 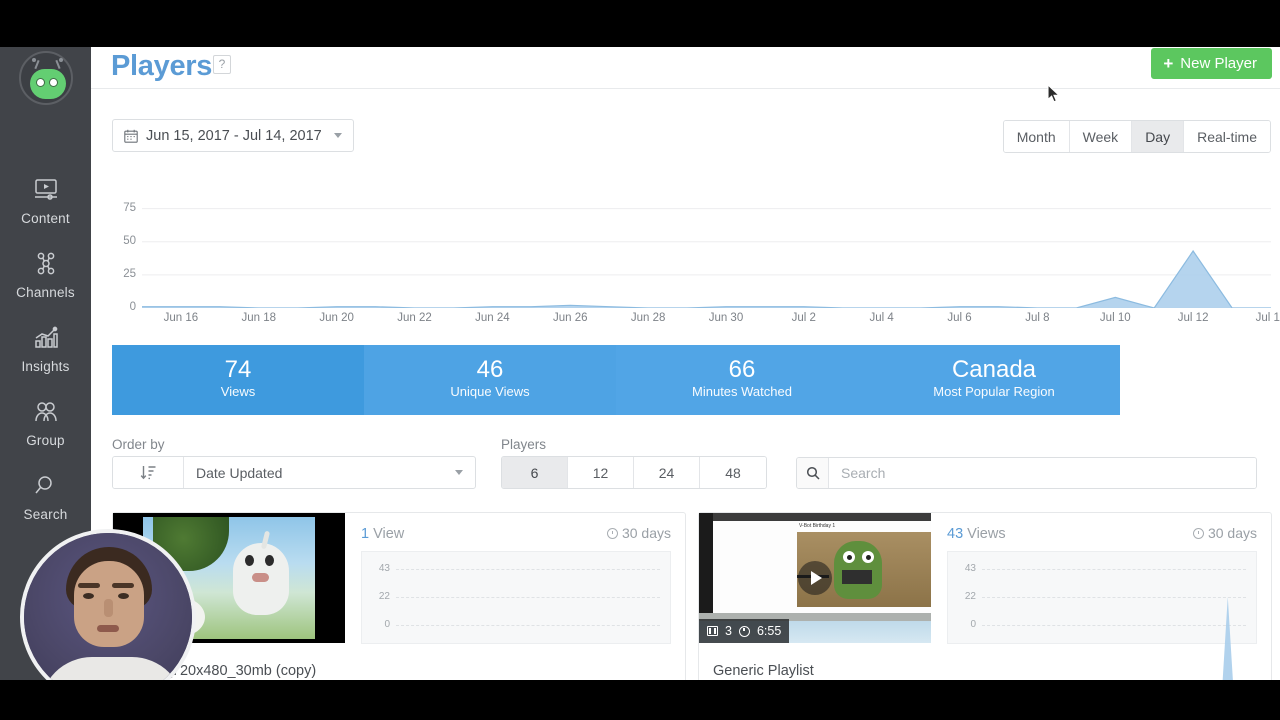 I want to click on mini-y-tick: 0, so click(x=973, y=624).